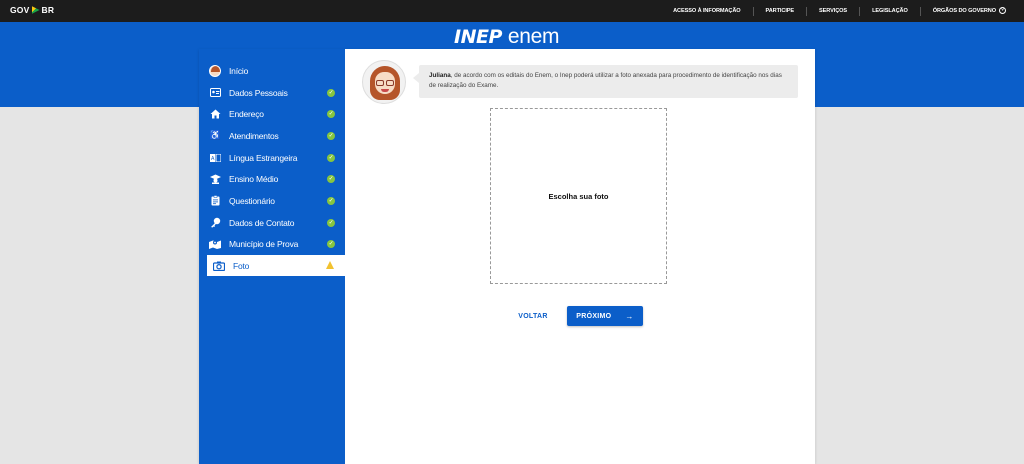 This screenshot has height=464, width=1024. What do you see at coordinates (215, 223) in the screenshot?
I see `key-icon` at bounding box center [215, 223].